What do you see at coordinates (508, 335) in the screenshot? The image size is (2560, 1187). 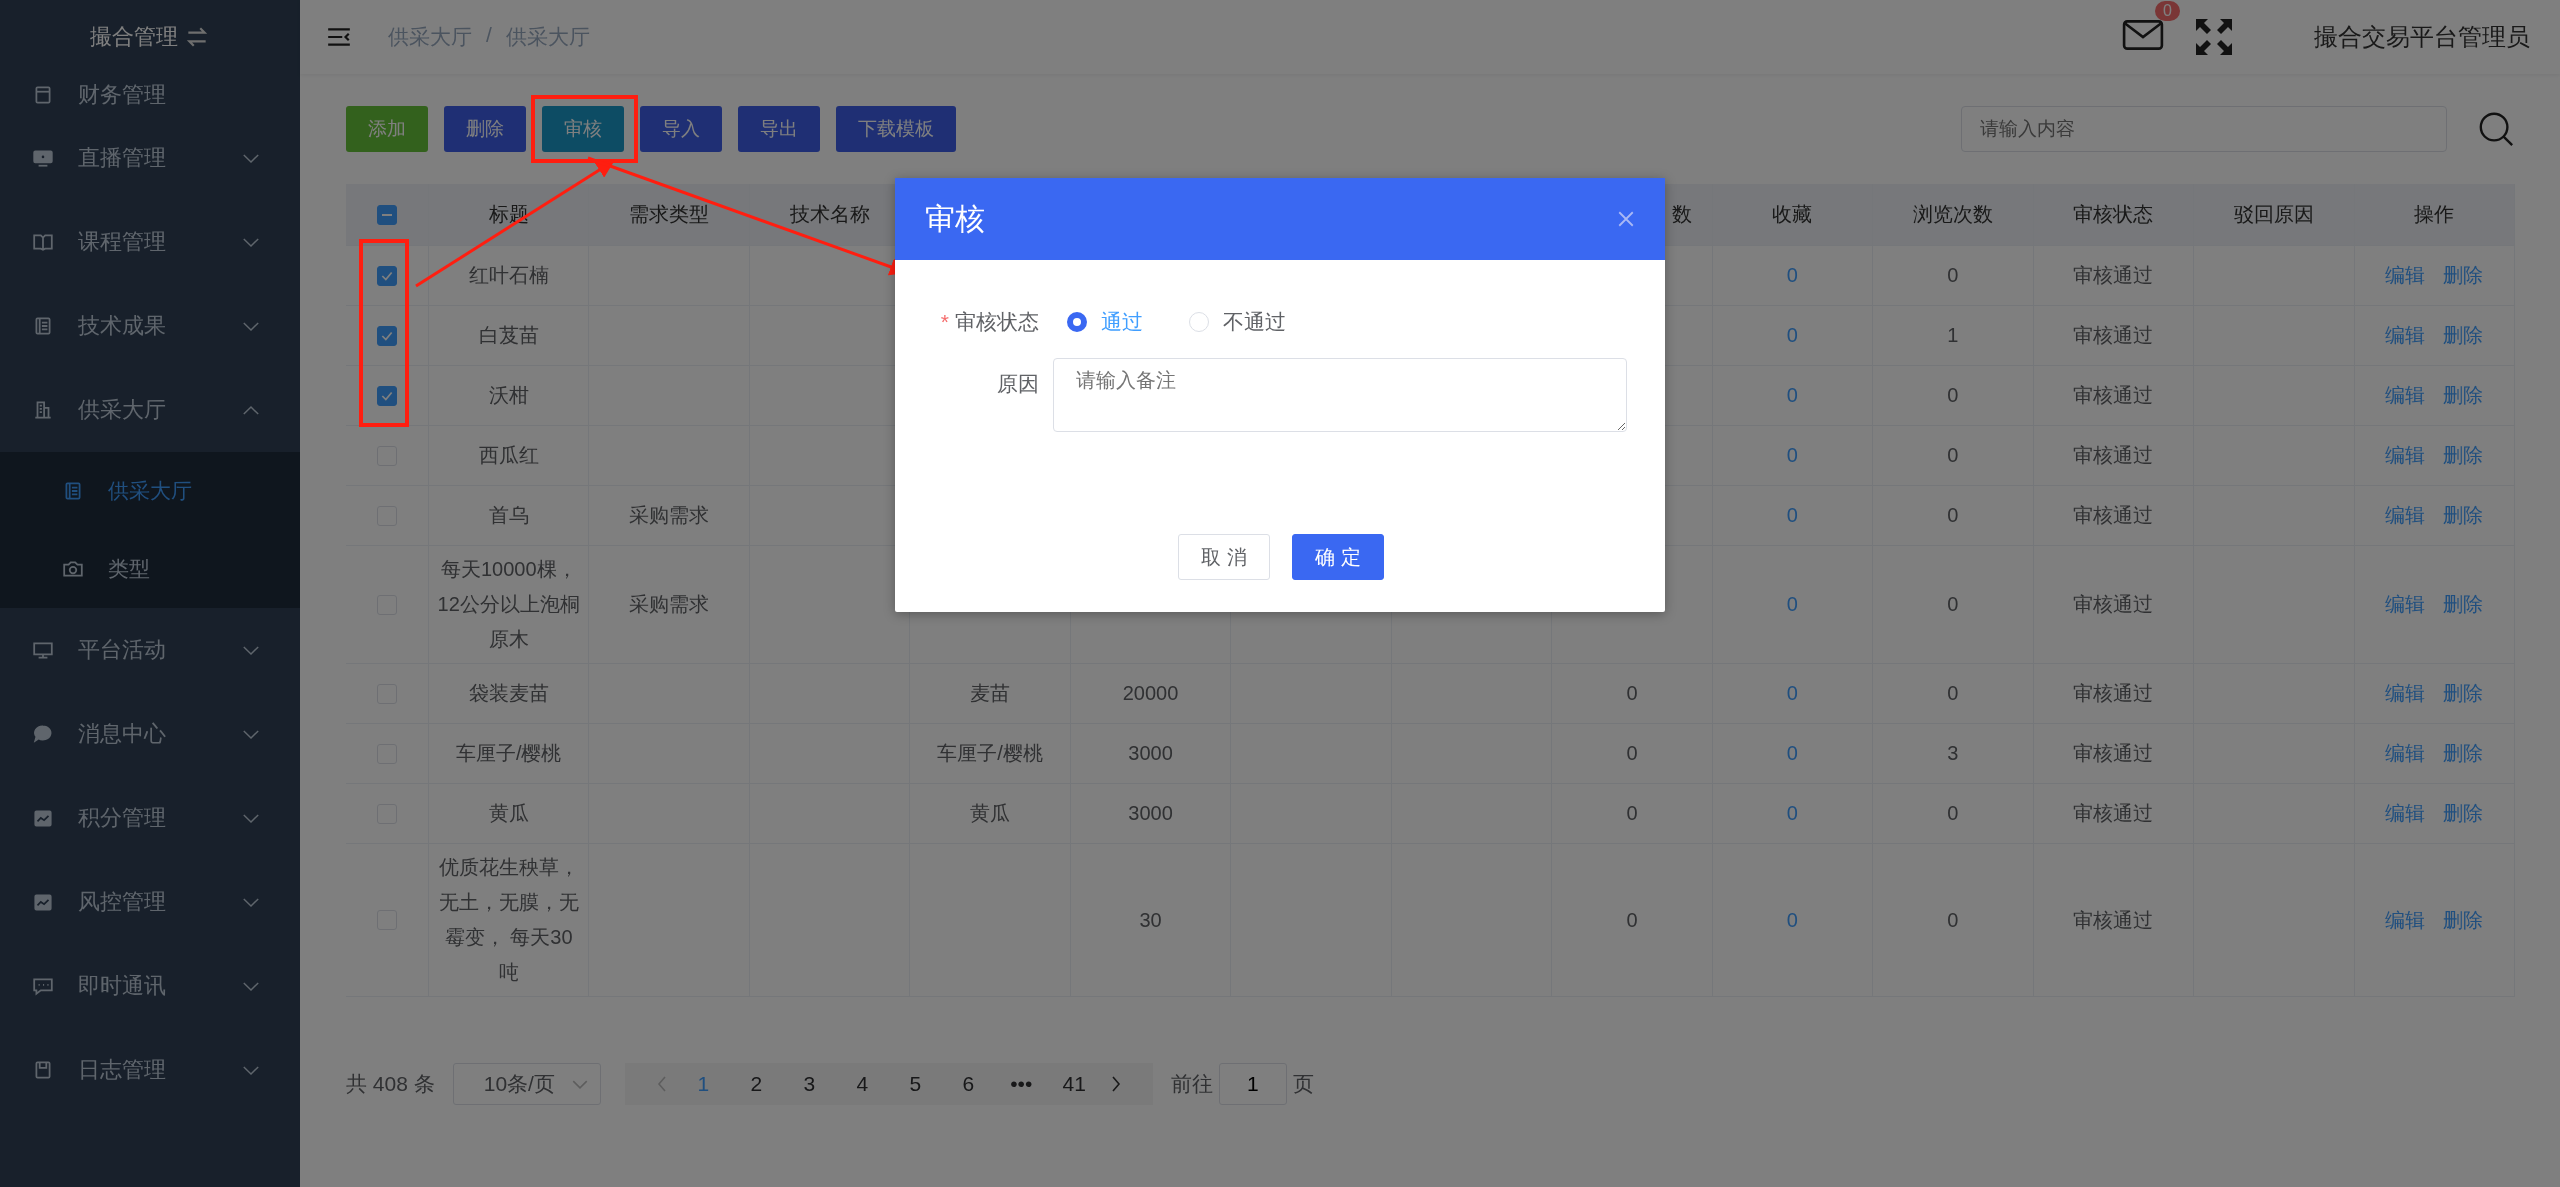 I see `table-cell-text: 白芨苗` at bounding box center [508, 335].